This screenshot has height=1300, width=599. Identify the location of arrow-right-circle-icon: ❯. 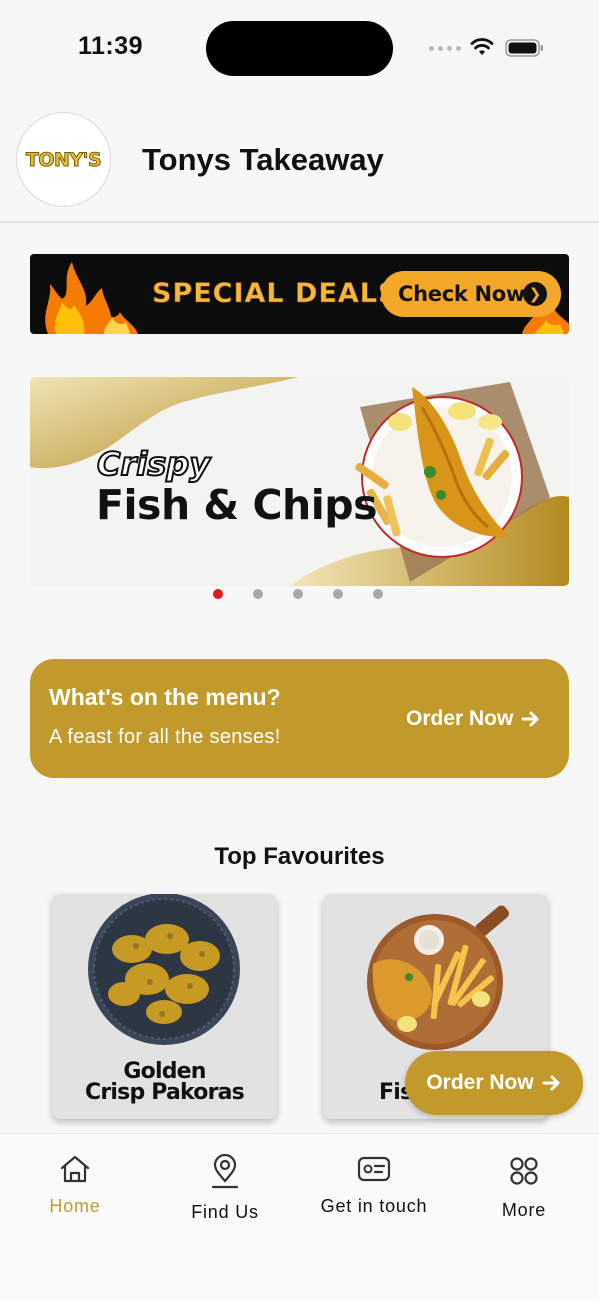
(535, 294).